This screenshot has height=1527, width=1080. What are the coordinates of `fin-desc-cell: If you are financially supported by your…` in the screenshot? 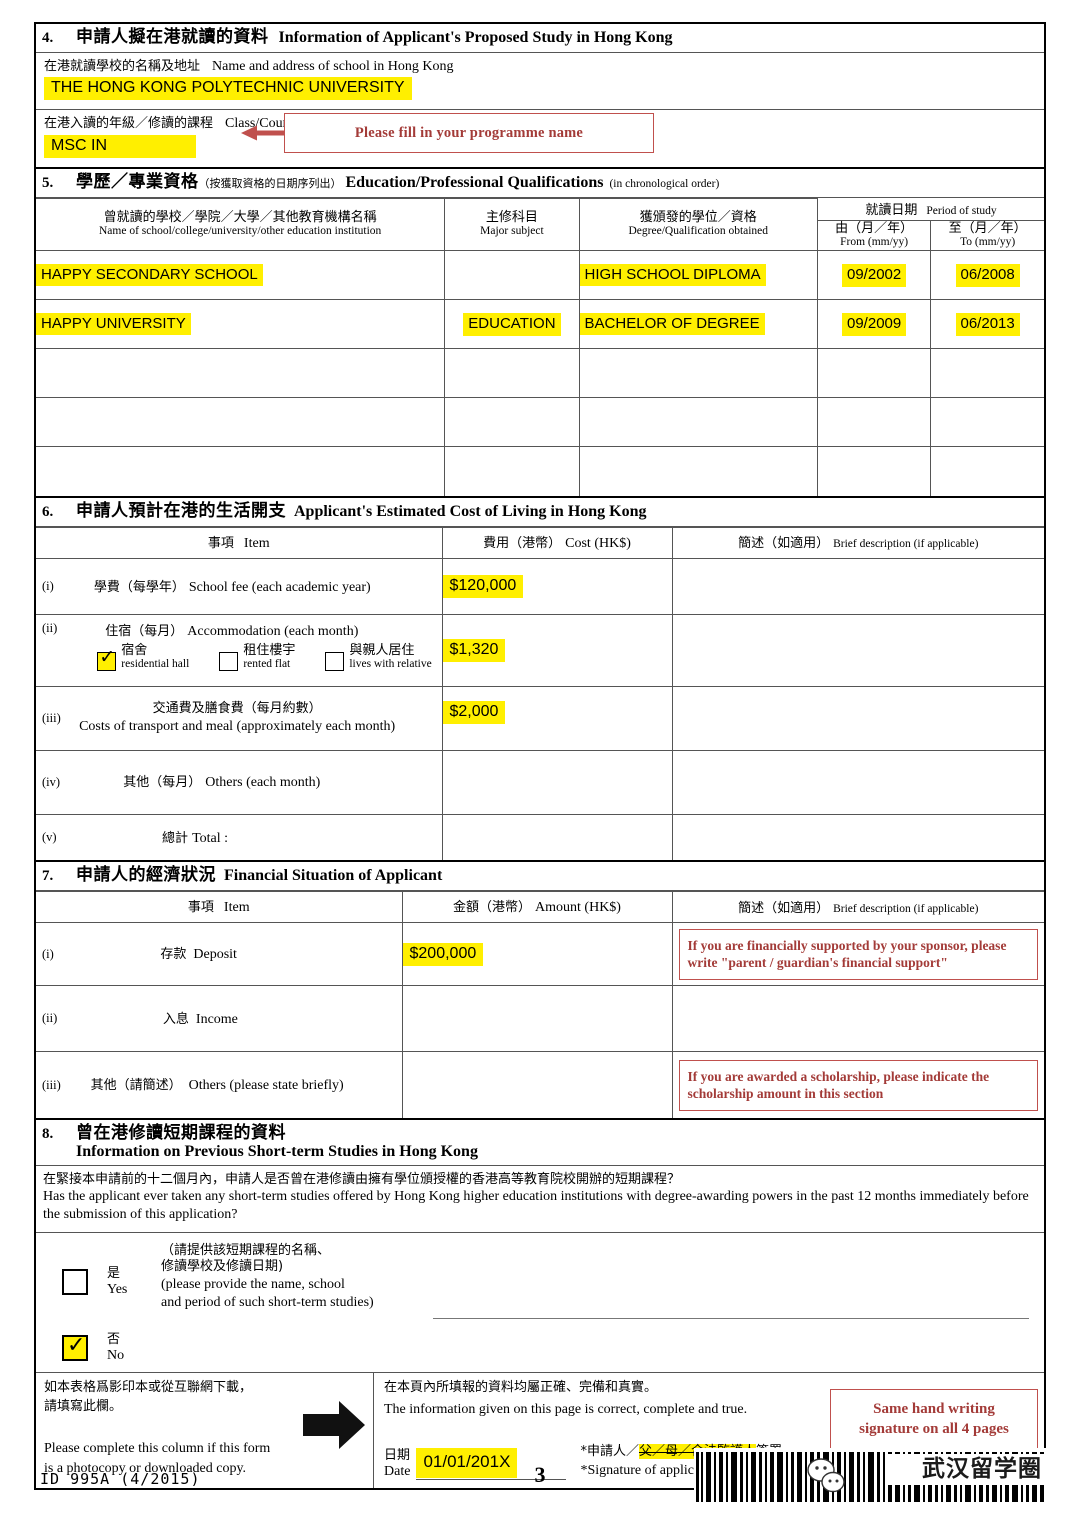 It's located at (857, 954).